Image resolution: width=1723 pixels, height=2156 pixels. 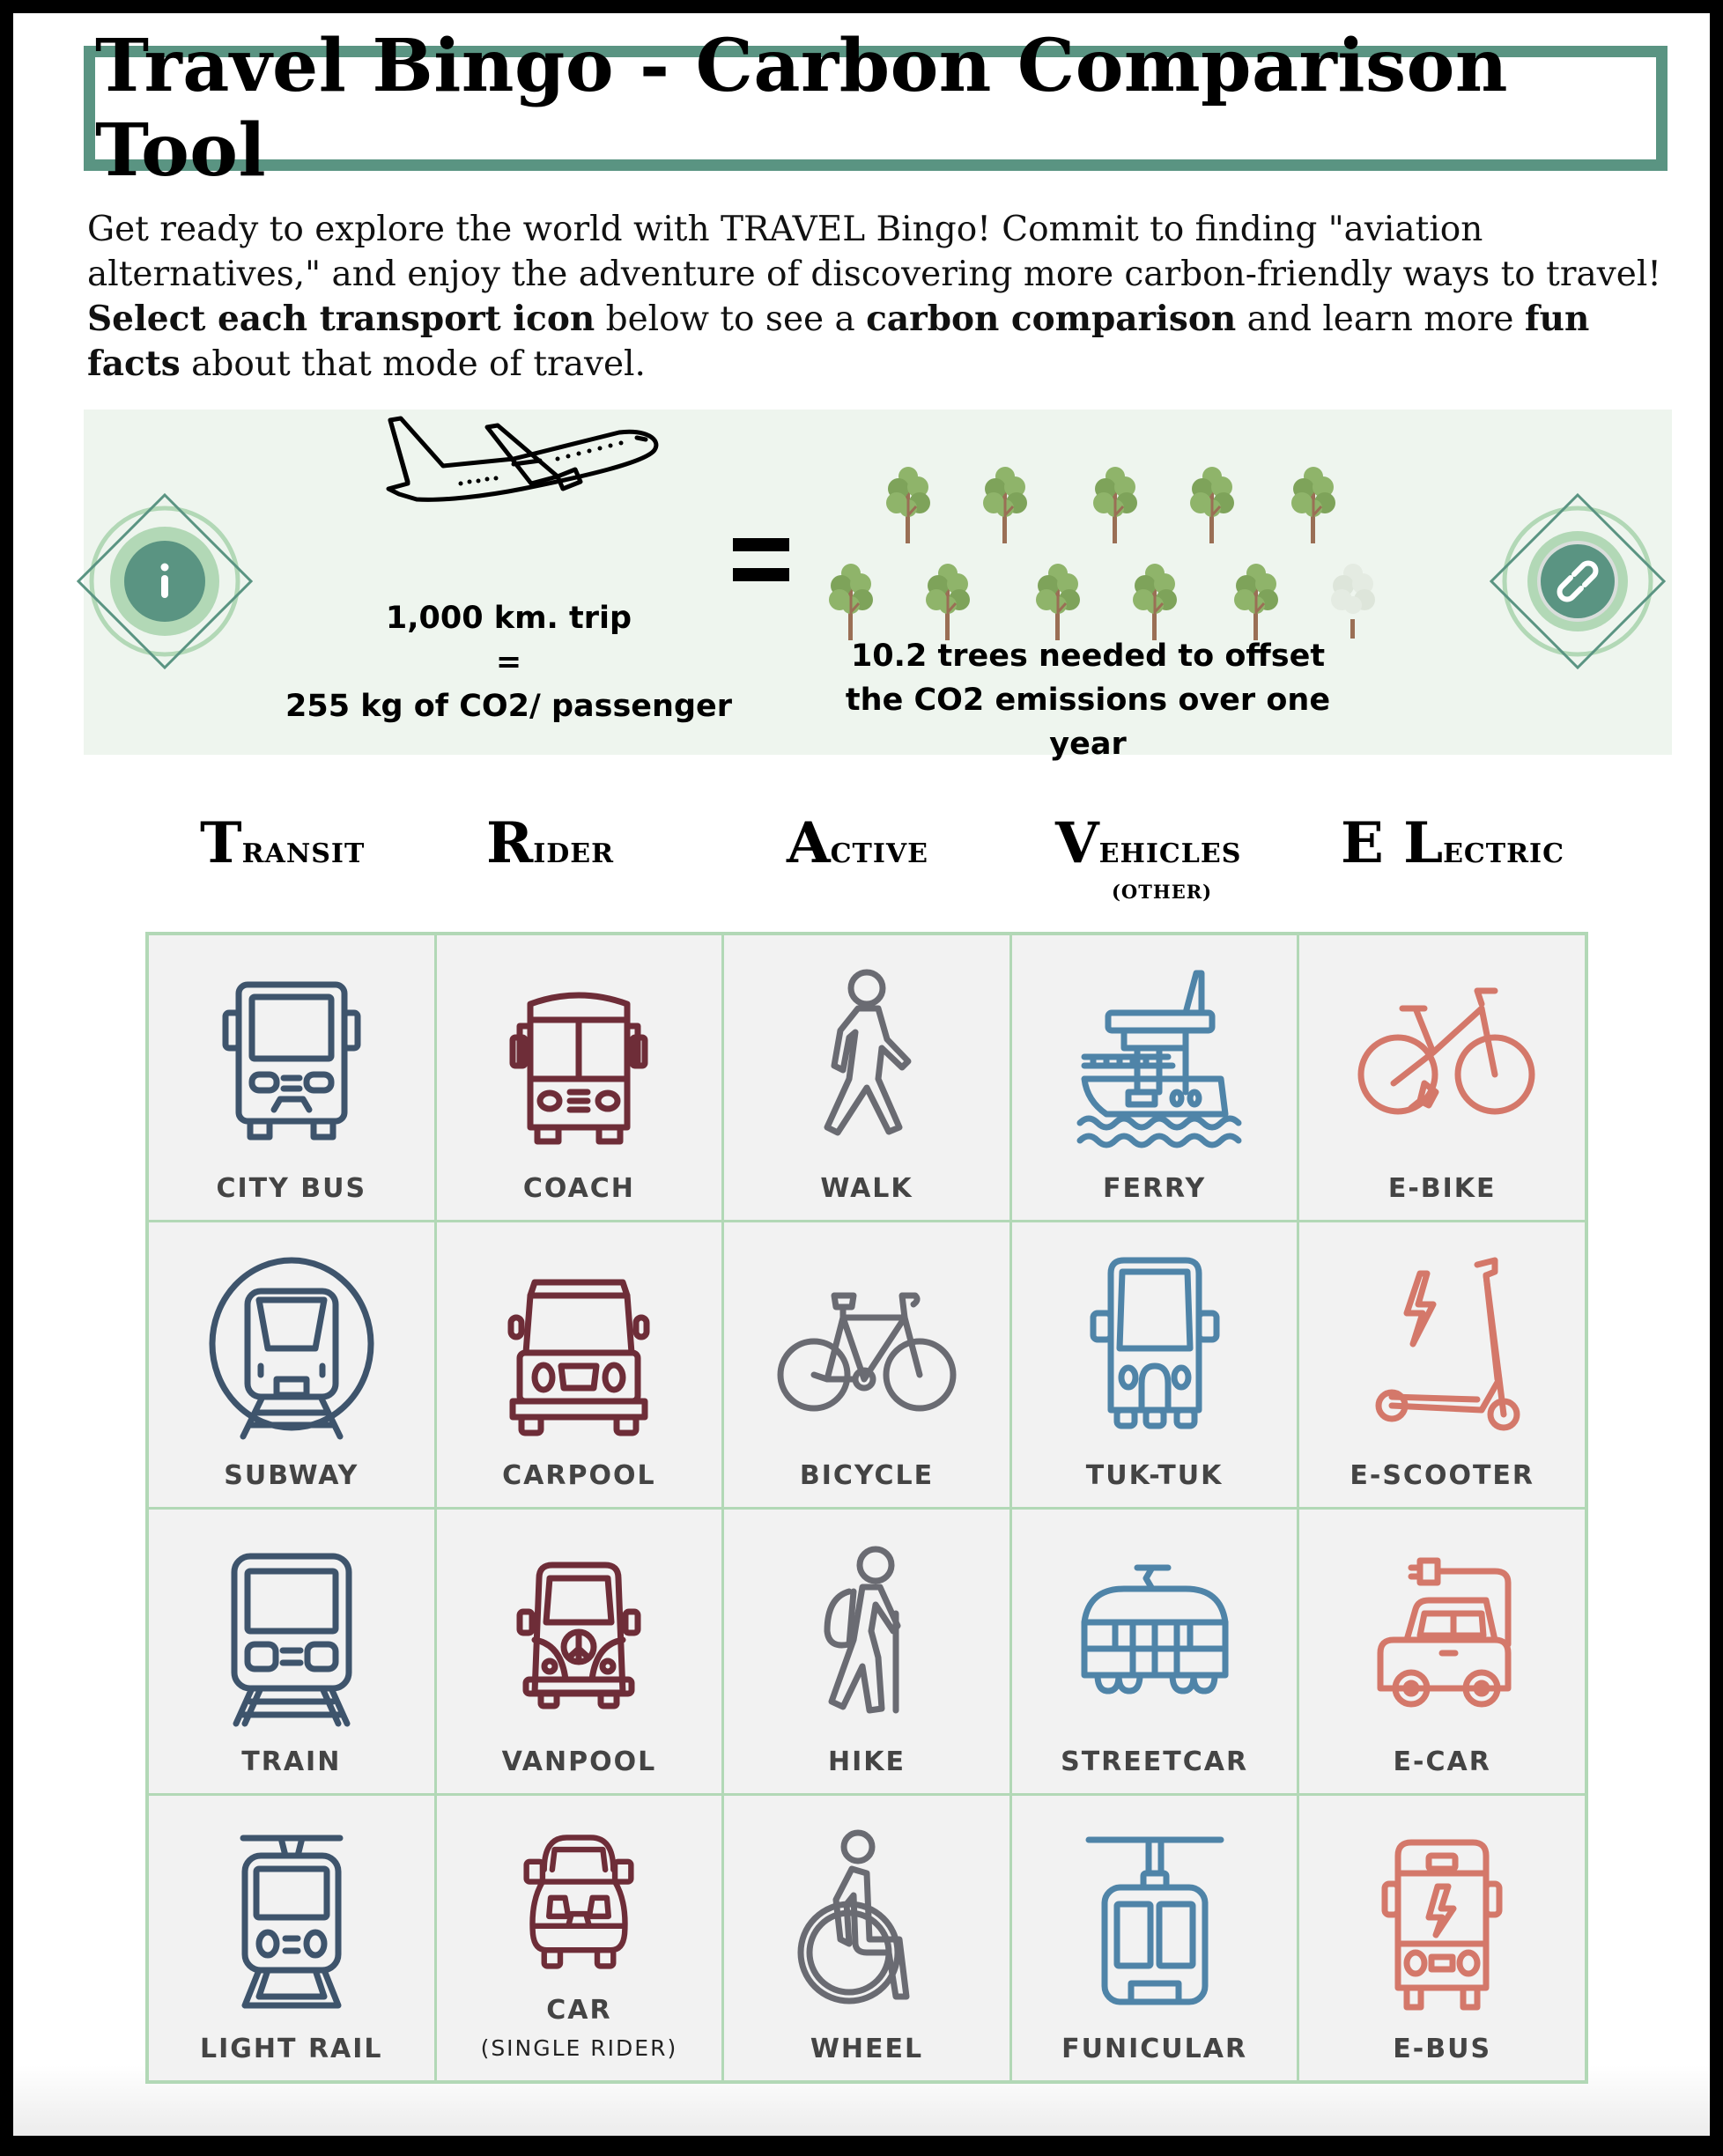 I want to click on bingo-cell-e-bike: E-BIKE, so click(x=1442, y=1077).